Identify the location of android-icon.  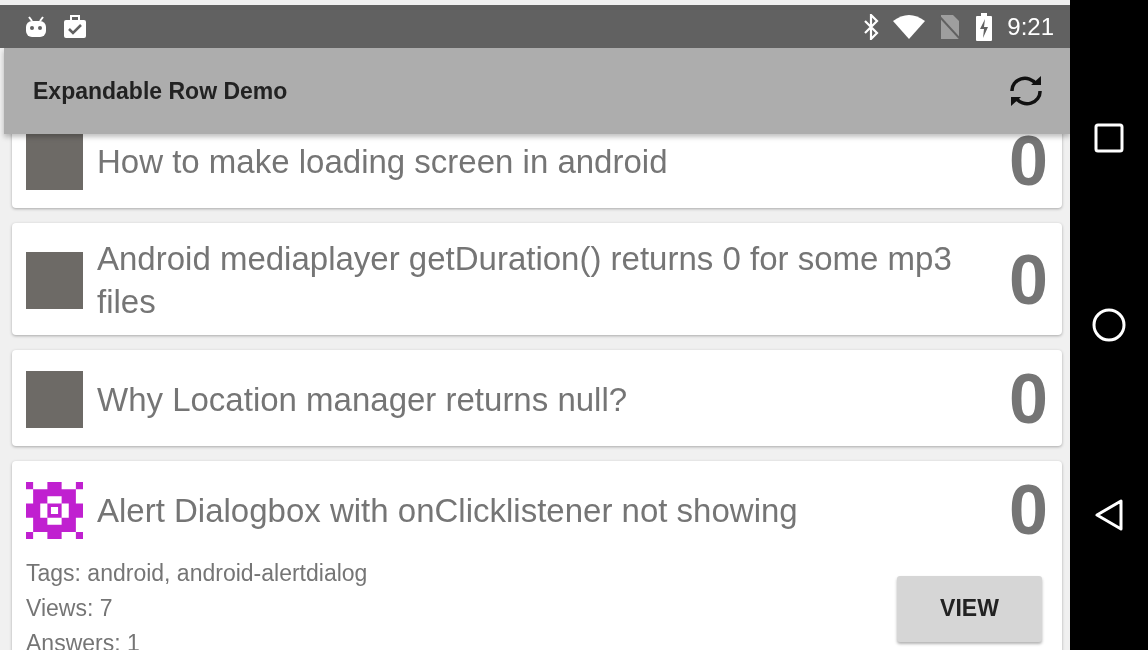
(36, 26).